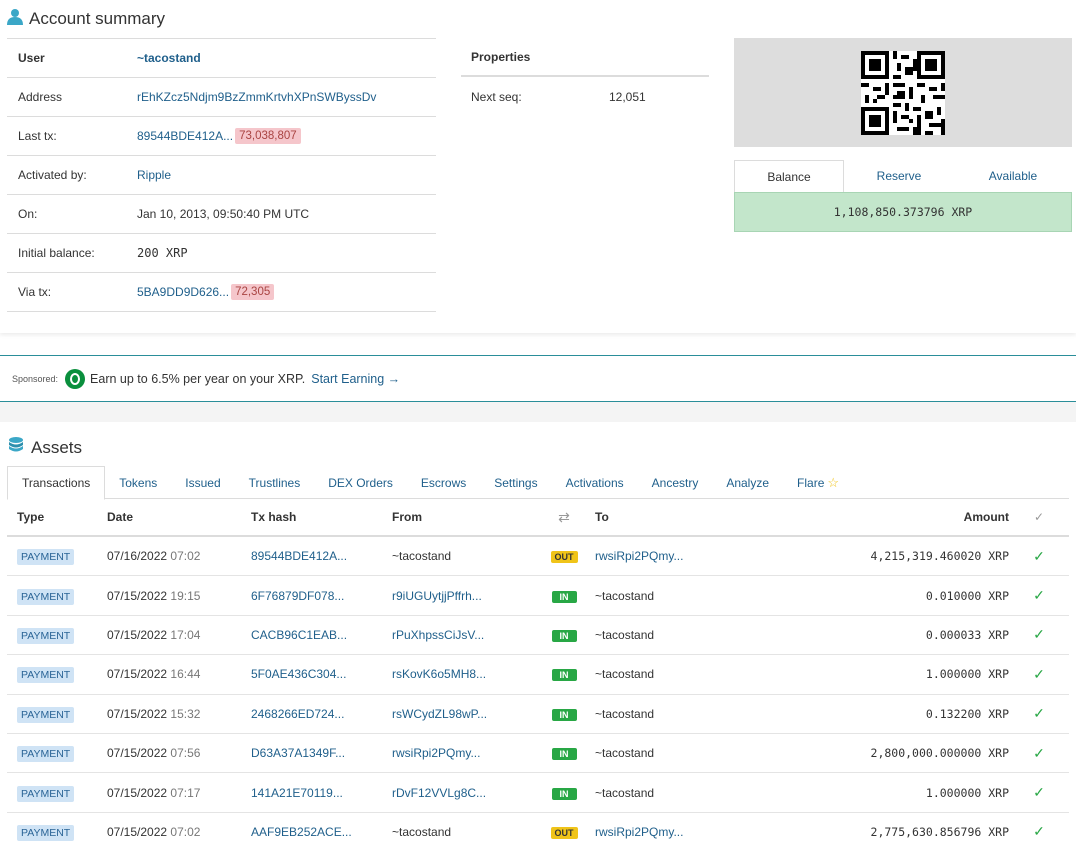 This screenshot has width=1076, height=851. I want to click on via-tx-ledger-badge: 72,305, so click(253, 292).